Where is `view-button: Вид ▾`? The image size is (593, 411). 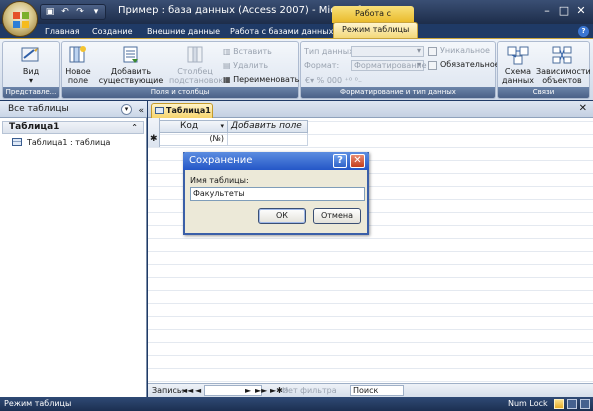
view-button: Вид ▾ is located at coordinates (31, 65).